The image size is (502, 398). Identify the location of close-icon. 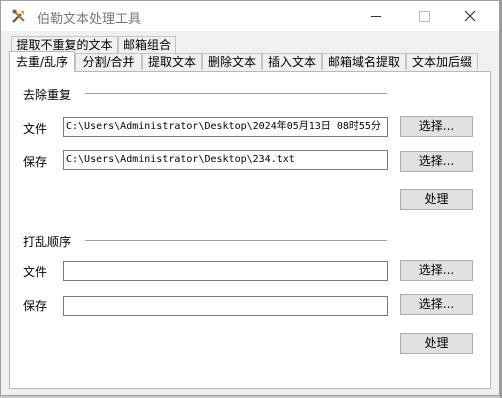
(470, 16).